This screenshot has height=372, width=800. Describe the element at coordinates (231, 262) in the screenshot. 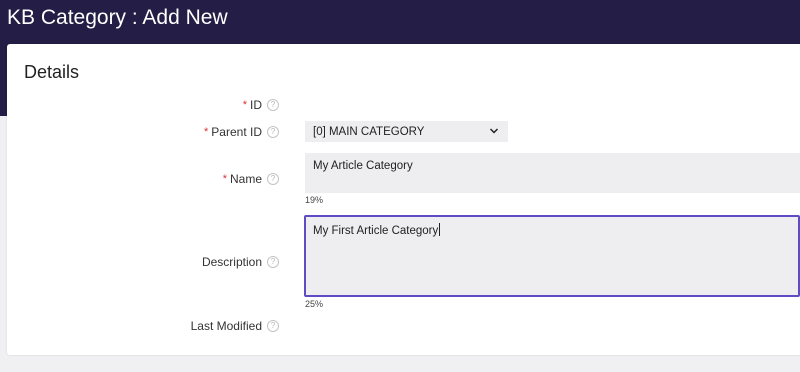

I see `description-label: Description` at that location.